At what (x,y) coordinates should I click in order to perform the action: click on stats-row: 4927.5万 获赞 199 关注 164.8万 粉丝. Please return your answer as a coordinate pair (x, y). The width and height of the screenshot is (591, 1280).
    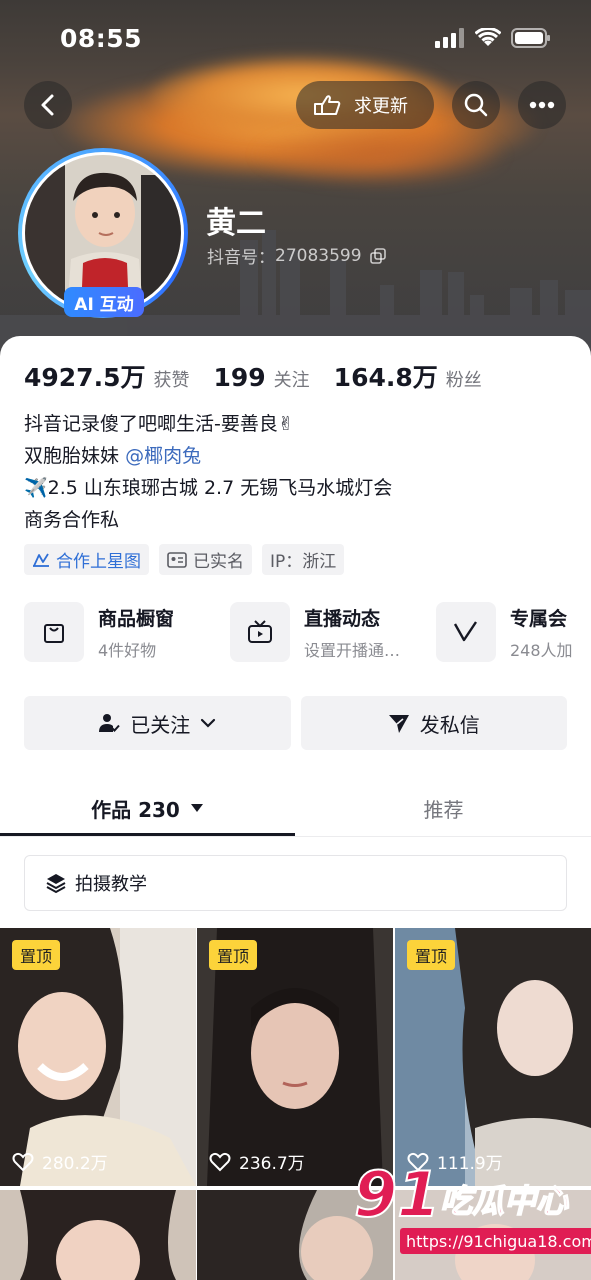
    Looking at the image, I should click on (265, 376).